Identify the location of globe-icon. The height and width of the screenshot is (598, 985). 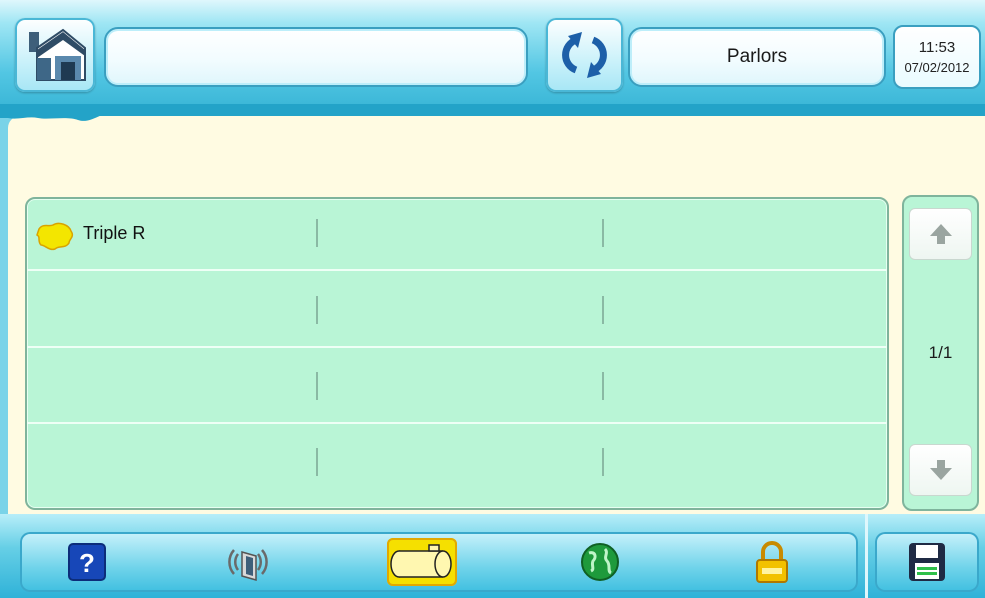
(600, 562).